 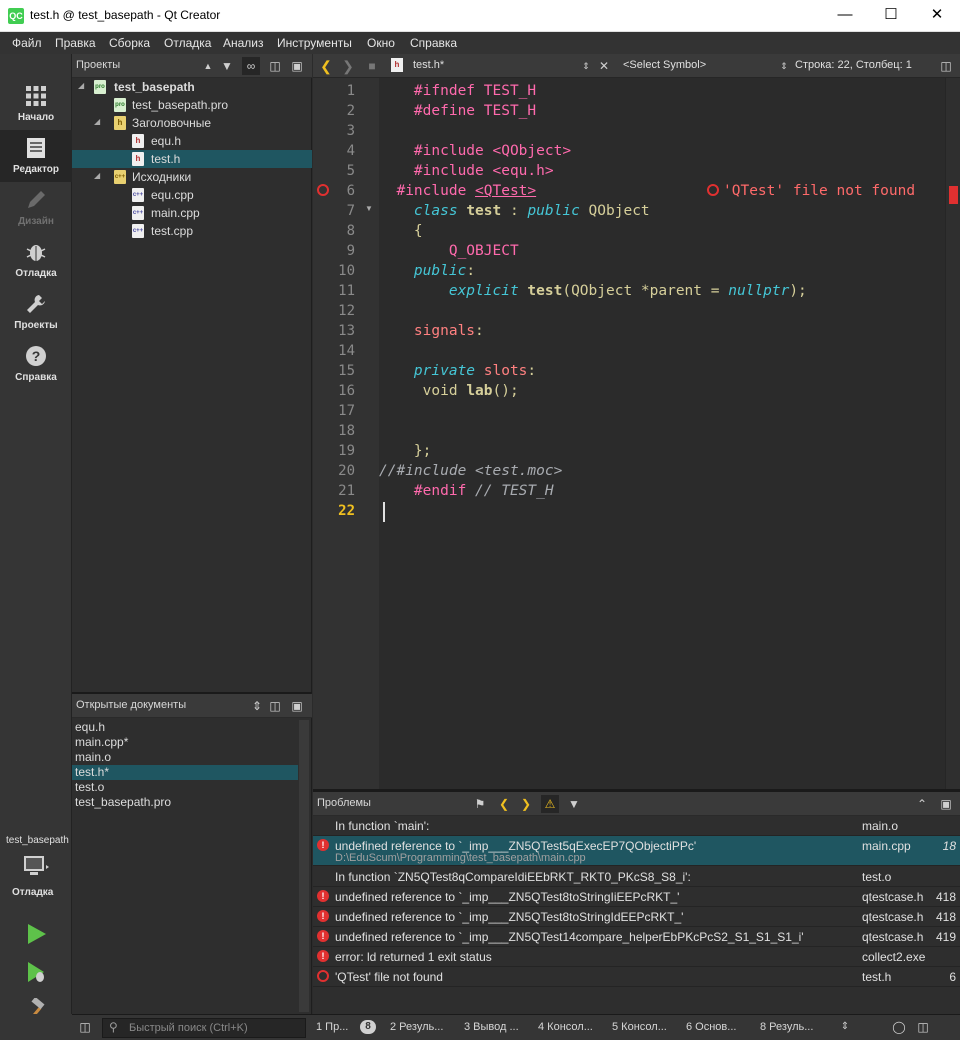 I want to click on quick-search-input: ⚲ Быстрый поиск (Ctrl+K), so click(x=204, y=1028).